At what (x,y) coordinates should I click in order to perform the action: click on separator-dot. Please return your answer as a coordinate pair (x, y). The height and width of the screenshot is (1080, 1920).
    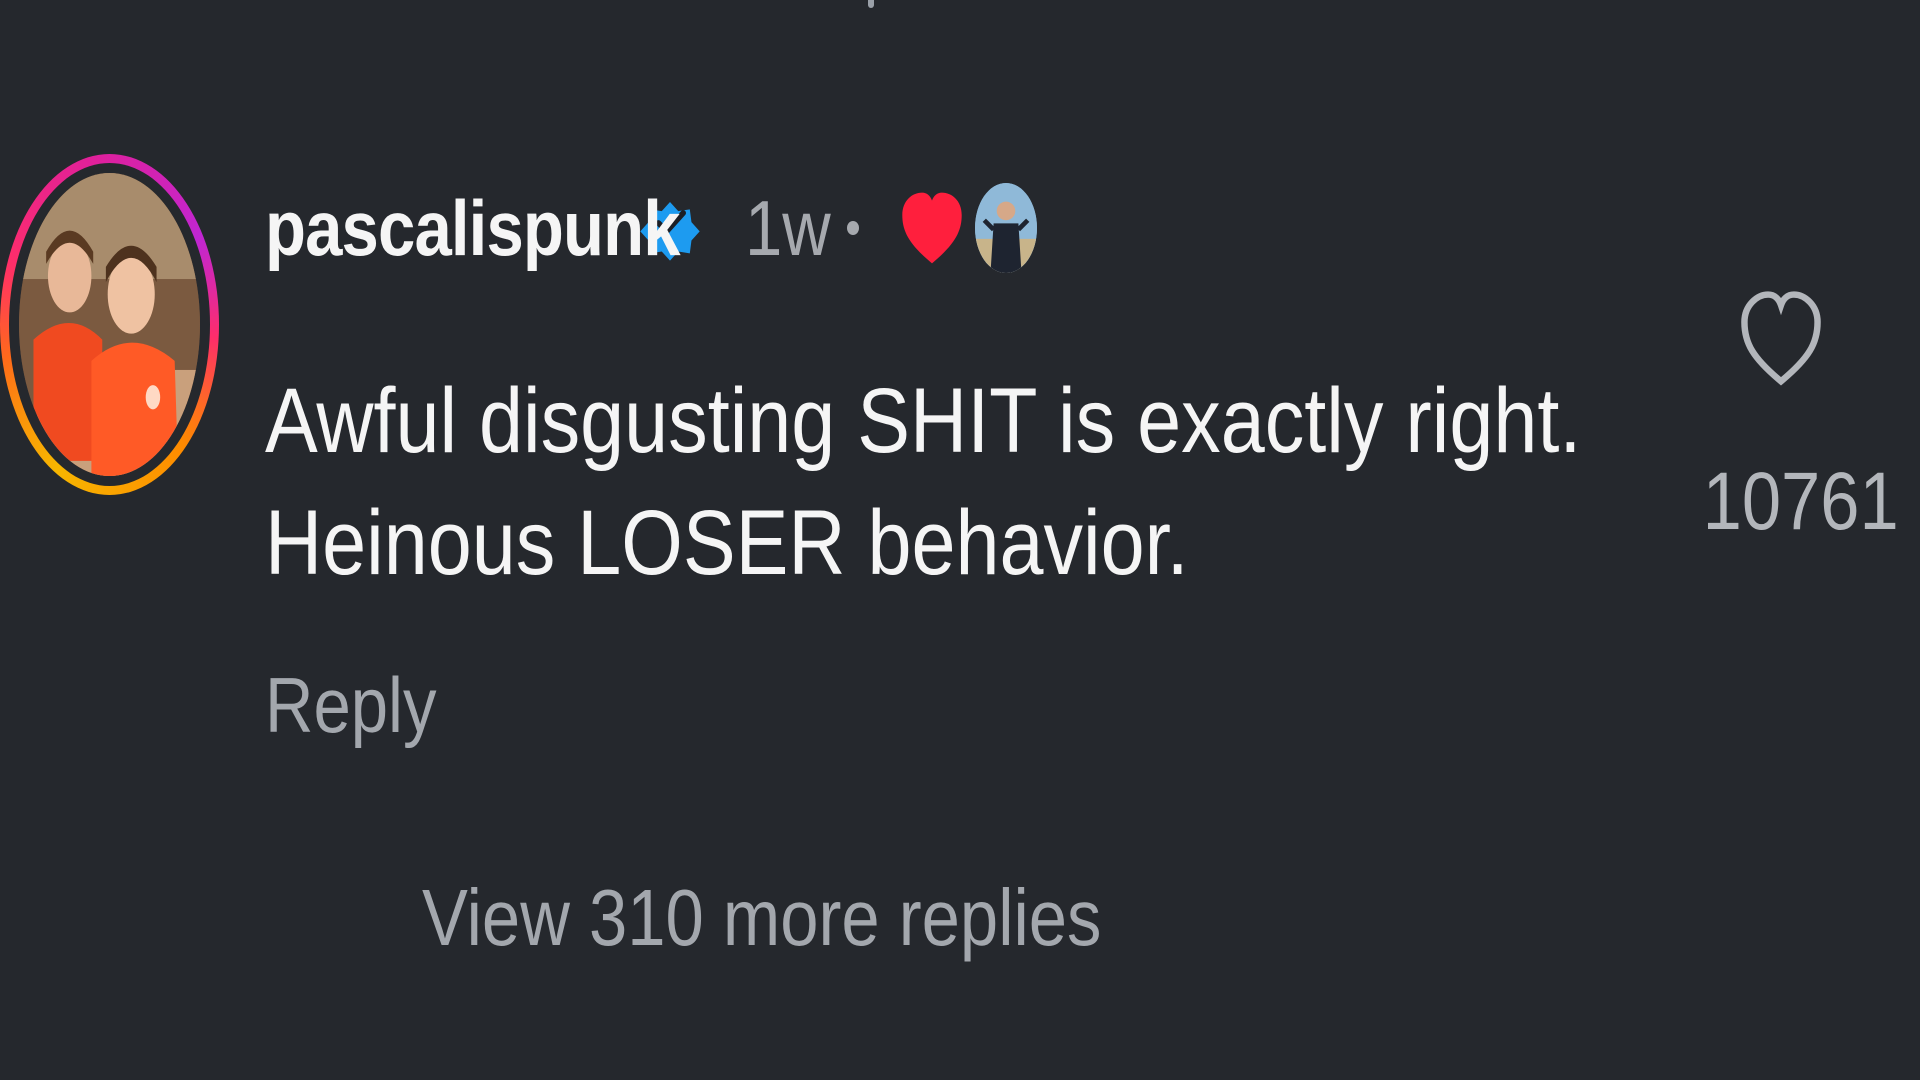
    Looking at the image, I should click on (853, 228).